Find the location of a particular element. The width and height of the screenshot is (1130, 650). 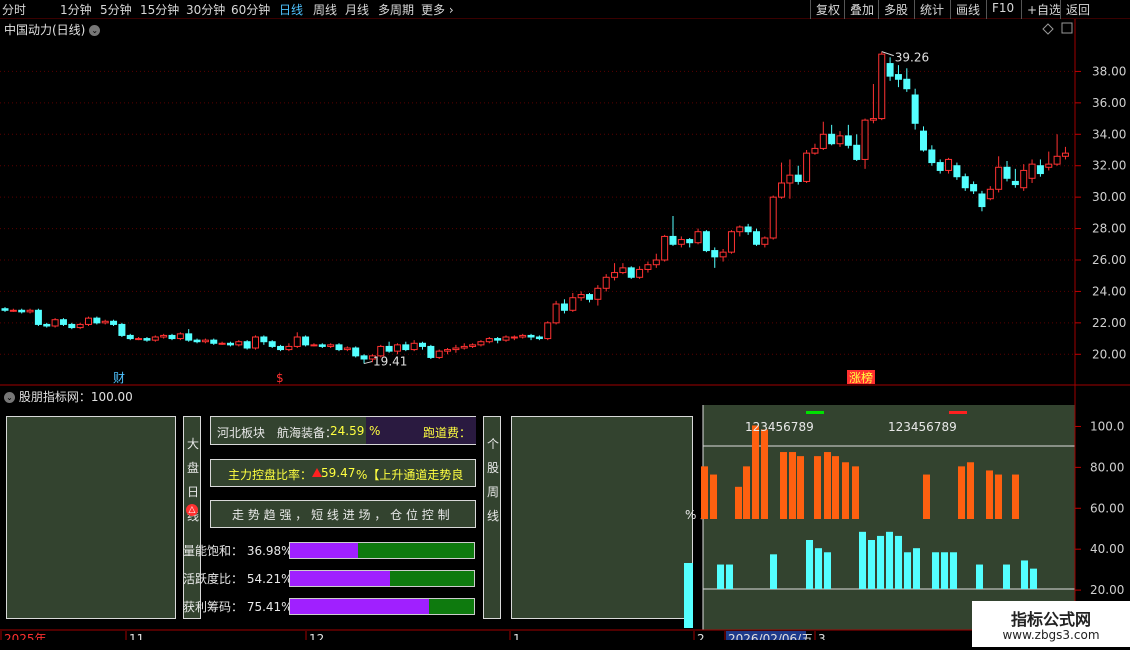

period-tab-7: 周线 is located at coordinates (325, 9).